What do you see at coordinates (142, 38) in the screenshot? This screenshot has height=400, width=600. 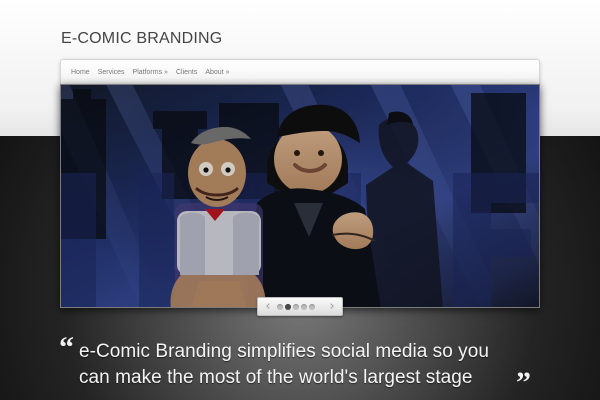 I see `site-title: E-COMIC BRANDING` at bounding box center [142, 38].